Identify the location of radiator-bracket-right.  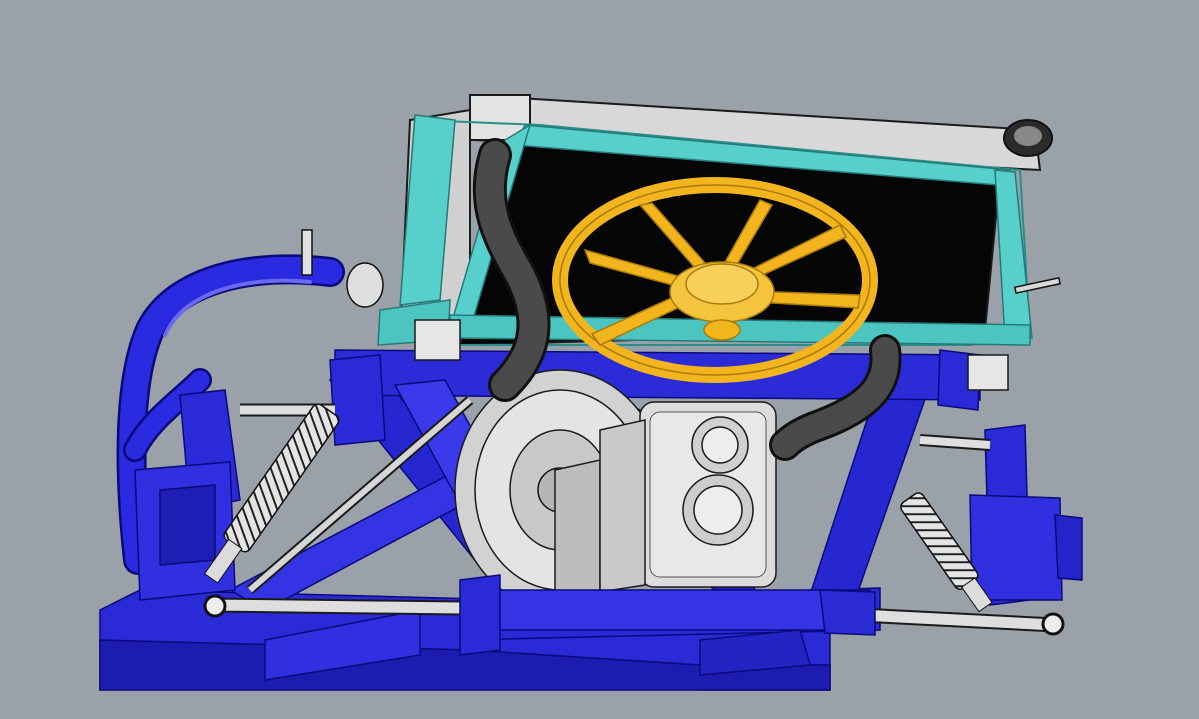
(988, 372).